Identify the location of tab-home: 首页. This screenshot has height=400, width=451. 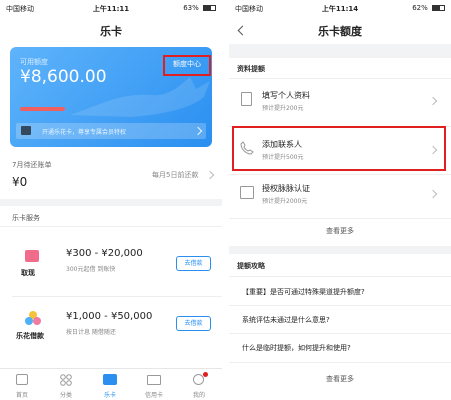
(22, 384).